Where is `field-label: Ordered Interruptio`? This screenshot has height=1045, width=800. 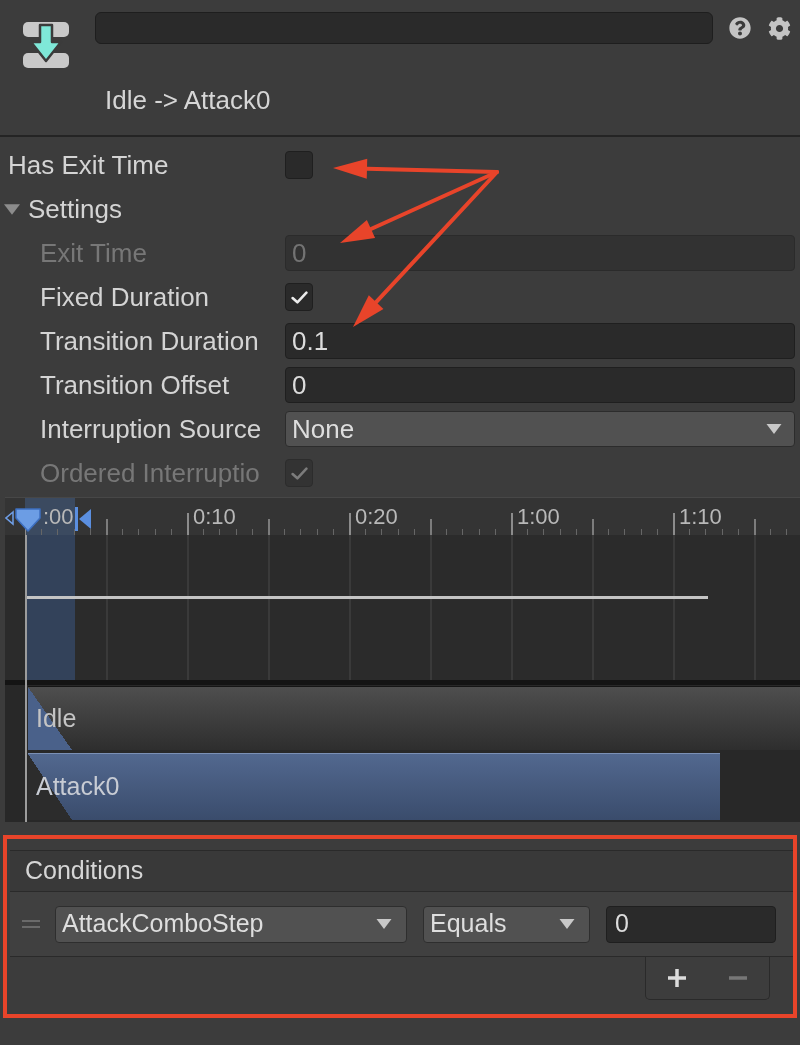
field-label: Ordered Interruptio is located at coordinates (150, 473).